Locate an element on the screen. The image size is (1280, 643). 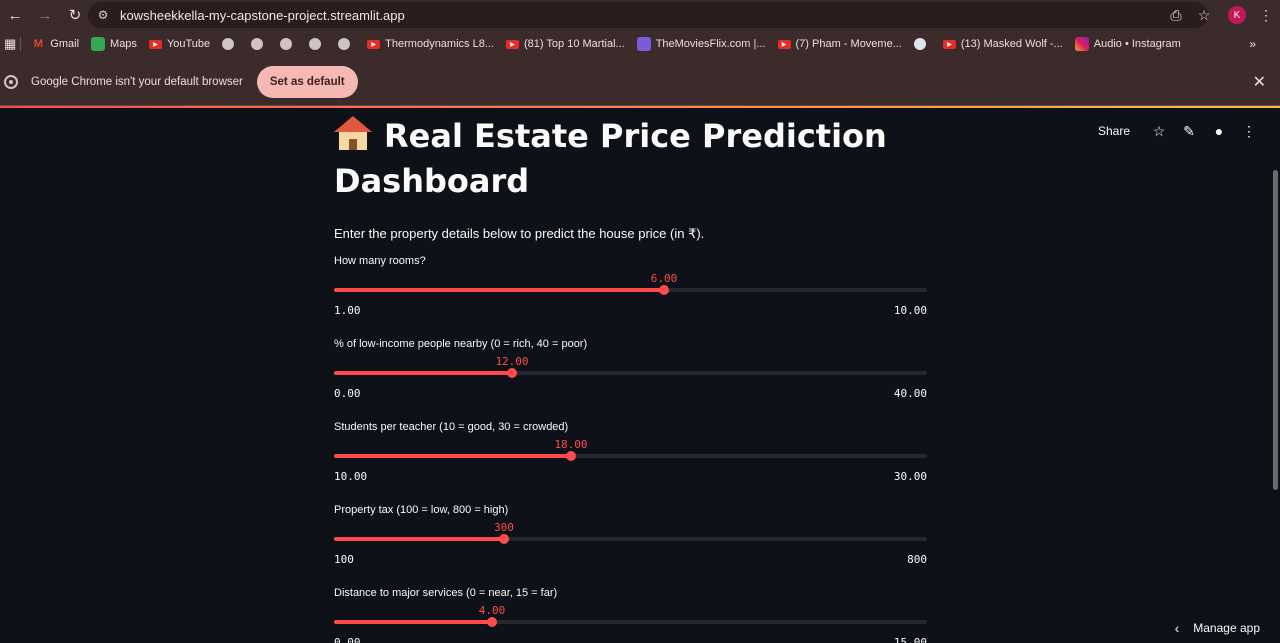
slider-current-value: 6.00 is located at coordinates (664, 278).